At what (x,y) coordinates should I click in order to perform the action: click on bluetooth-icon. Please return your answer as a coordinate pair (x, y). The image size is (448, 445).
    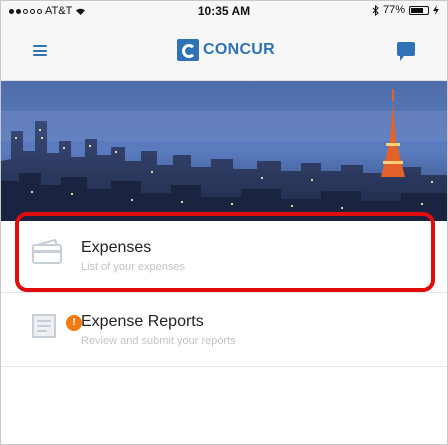
    Looking at the image, I should click on (375, 10).